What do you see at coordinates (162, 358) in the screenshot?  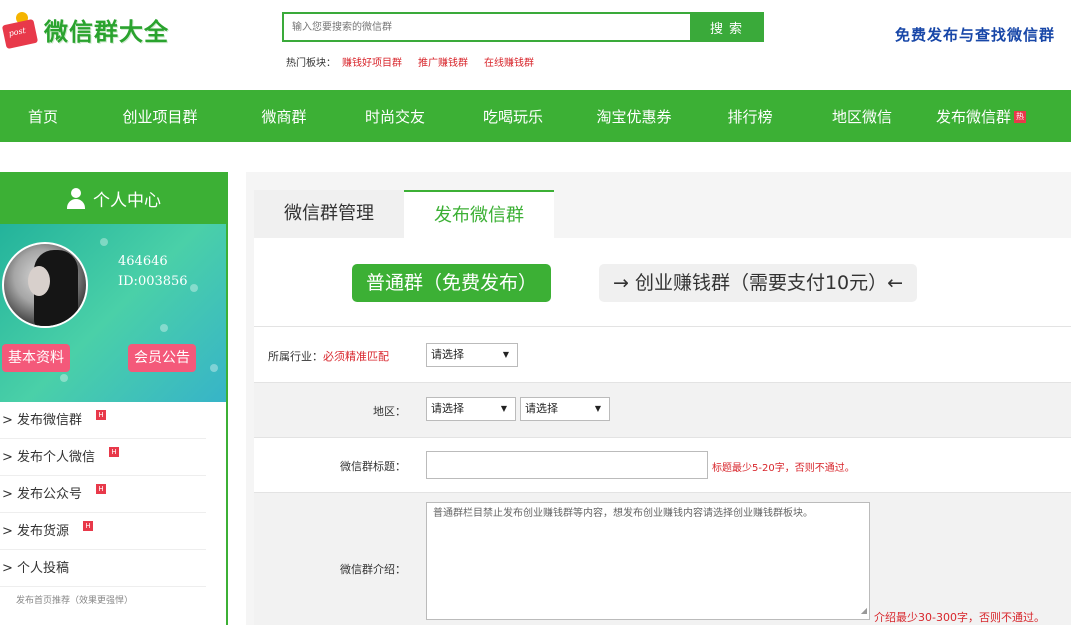 I see `member-notice-button: 会员公告` at bounding box center [162, 358].